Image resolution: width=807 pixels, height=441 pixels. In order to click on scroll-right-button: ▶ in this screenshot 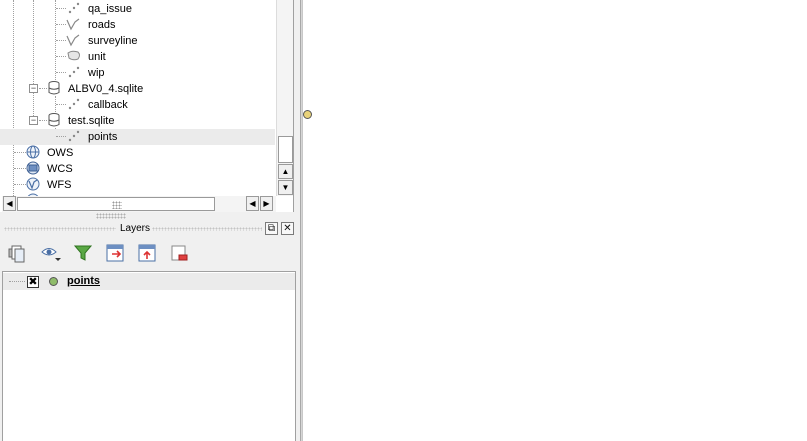, I will do `click(266, 203)`.